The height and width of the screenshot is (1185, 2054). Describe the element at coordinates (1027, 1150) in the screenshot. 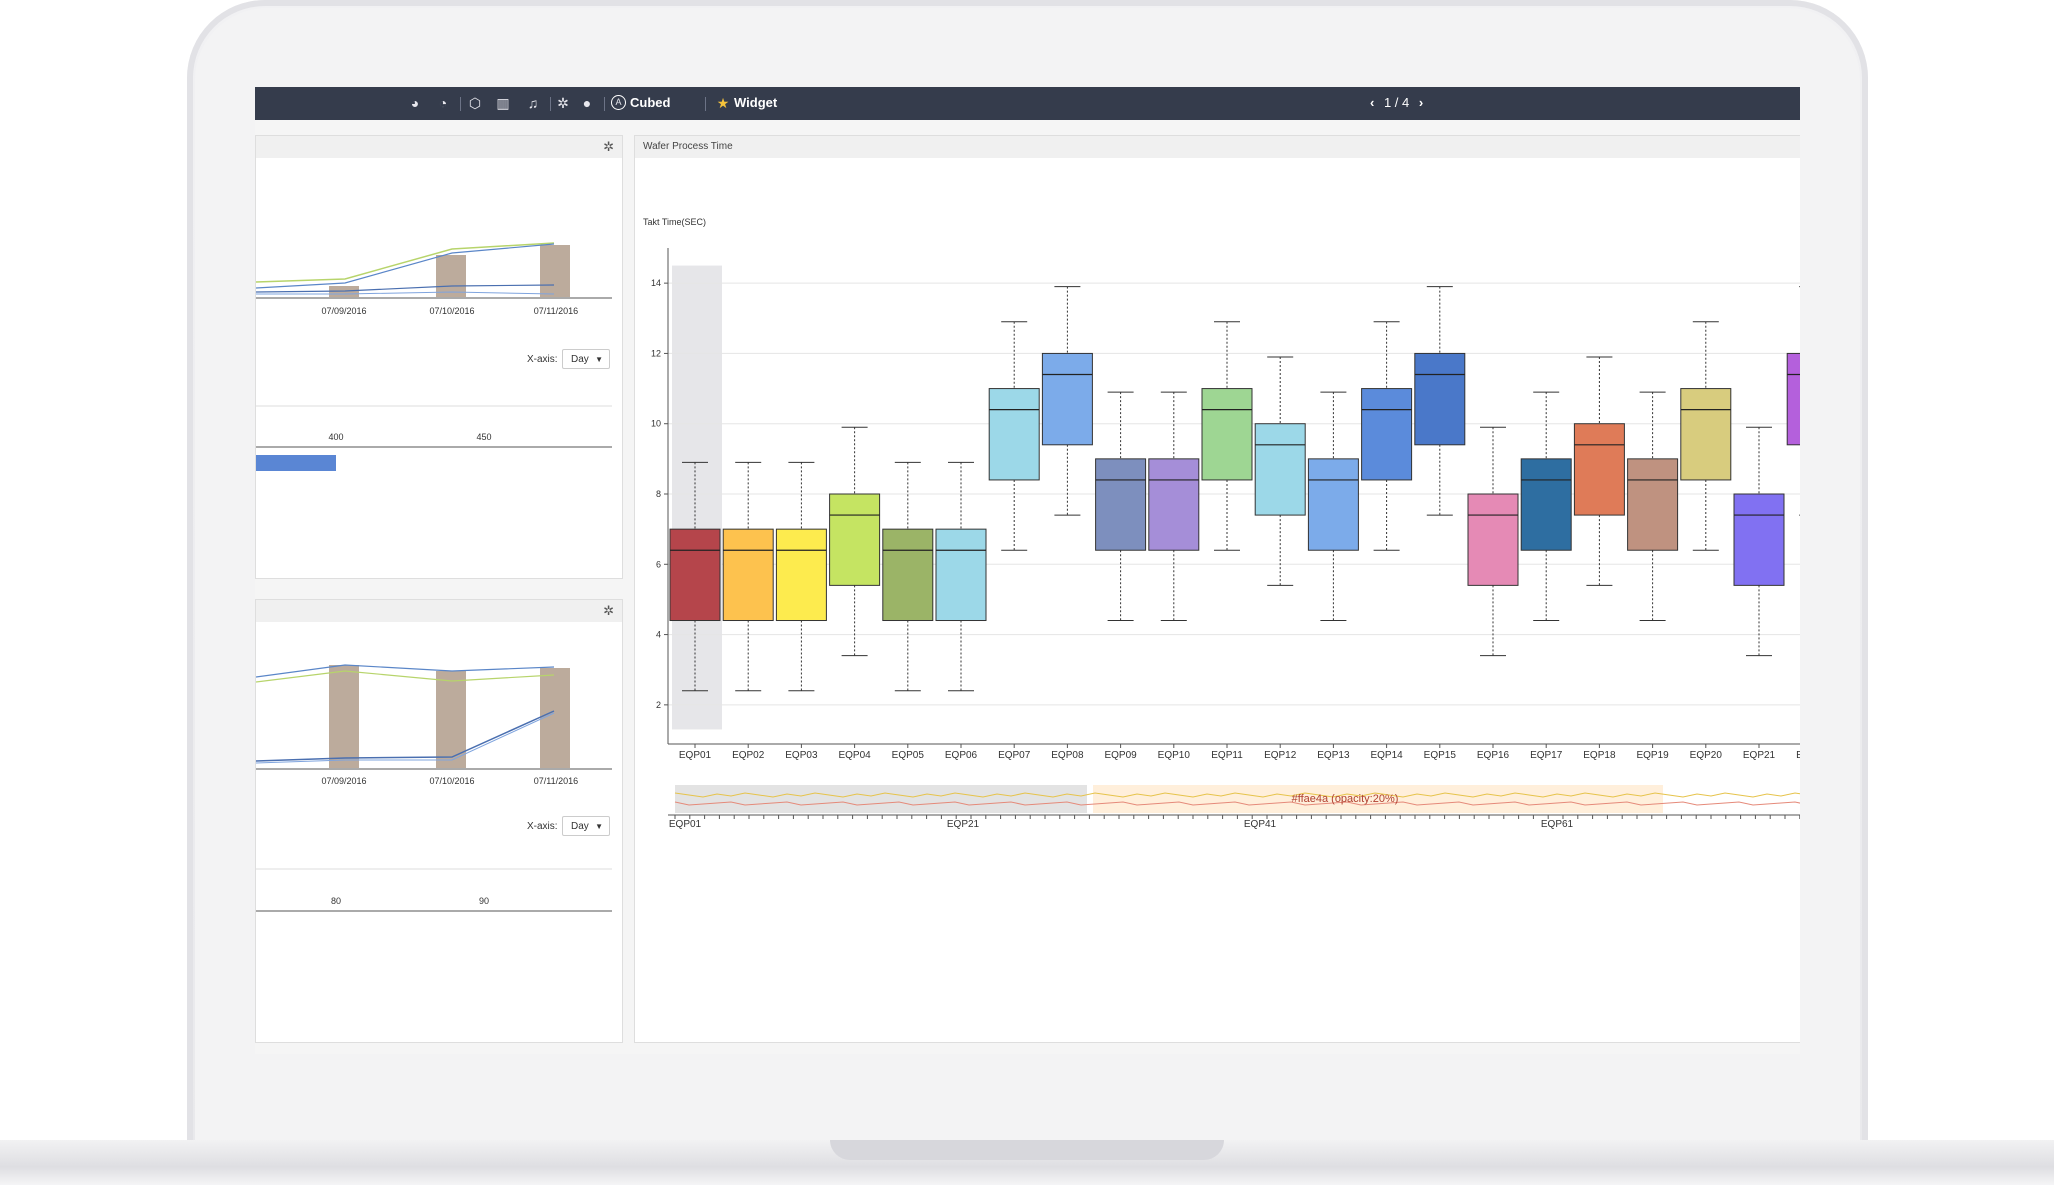

I see `laptop-notch` at that location.